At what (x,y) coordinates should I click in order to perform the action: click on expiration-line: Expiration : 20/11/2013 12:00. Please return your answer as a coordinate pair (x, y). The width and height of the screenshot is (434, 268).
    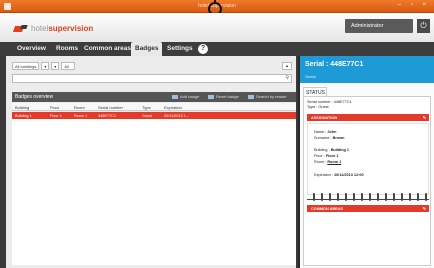
    Looking at the image, I should click on (339, 175).